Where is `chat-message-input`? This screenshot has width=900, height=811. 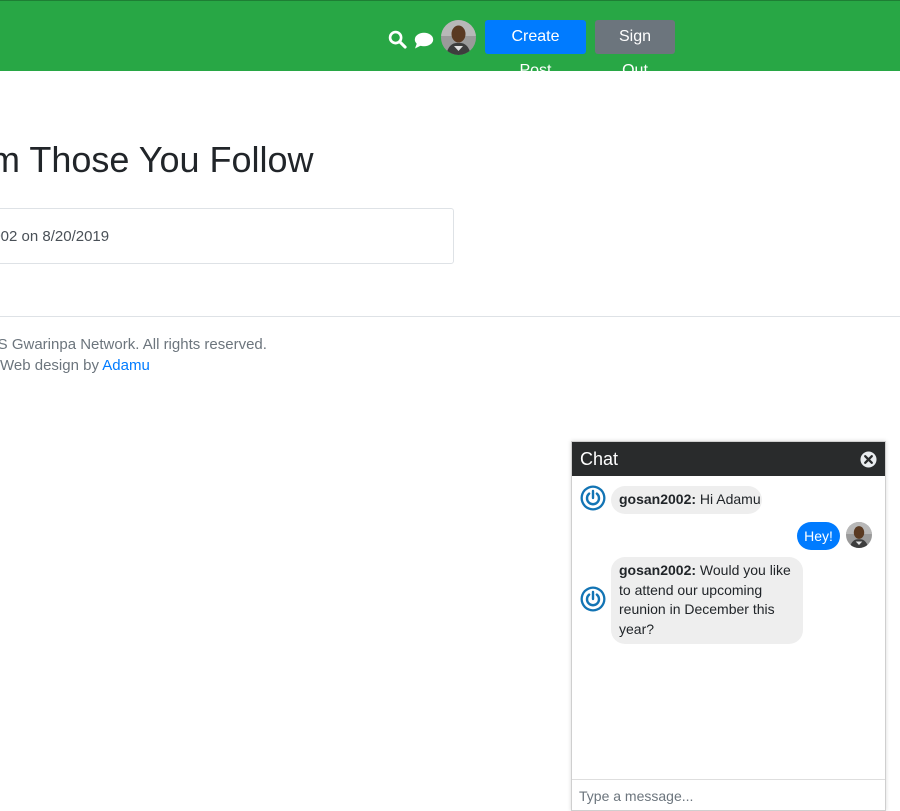 chat-message-input is located at coordinates (728, 795).